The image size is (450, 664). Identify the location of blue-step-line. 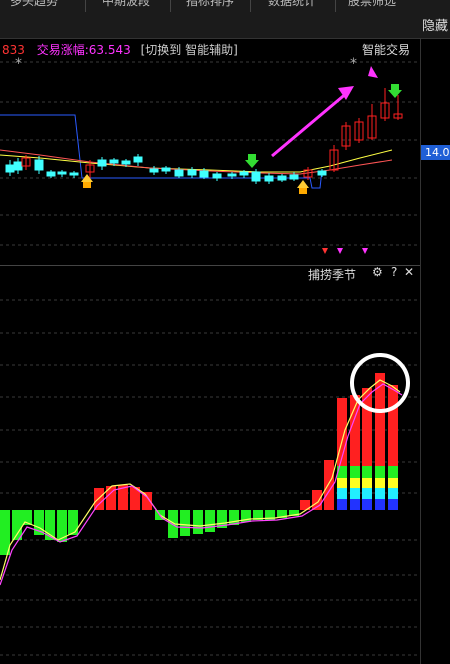
(161, 151).